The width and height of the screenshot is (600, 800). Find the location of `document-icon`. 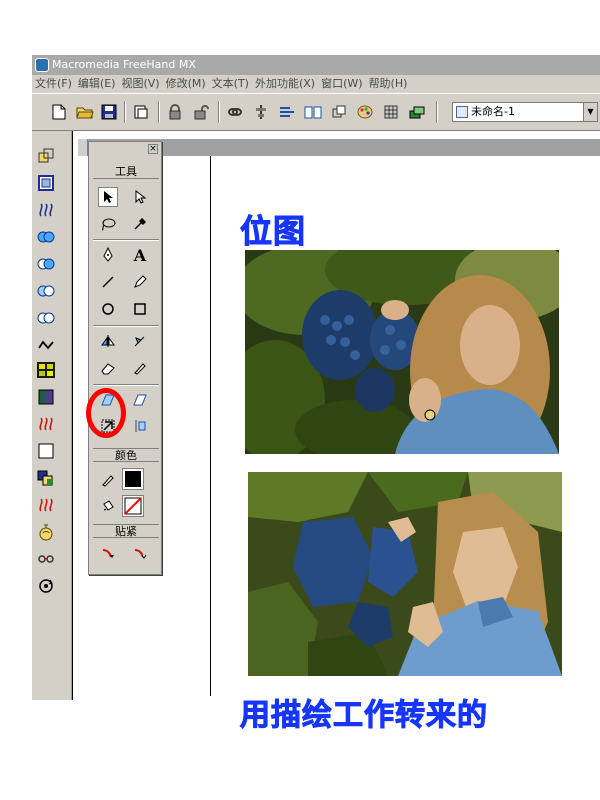

document-icon is located at coordinates (462, 112).